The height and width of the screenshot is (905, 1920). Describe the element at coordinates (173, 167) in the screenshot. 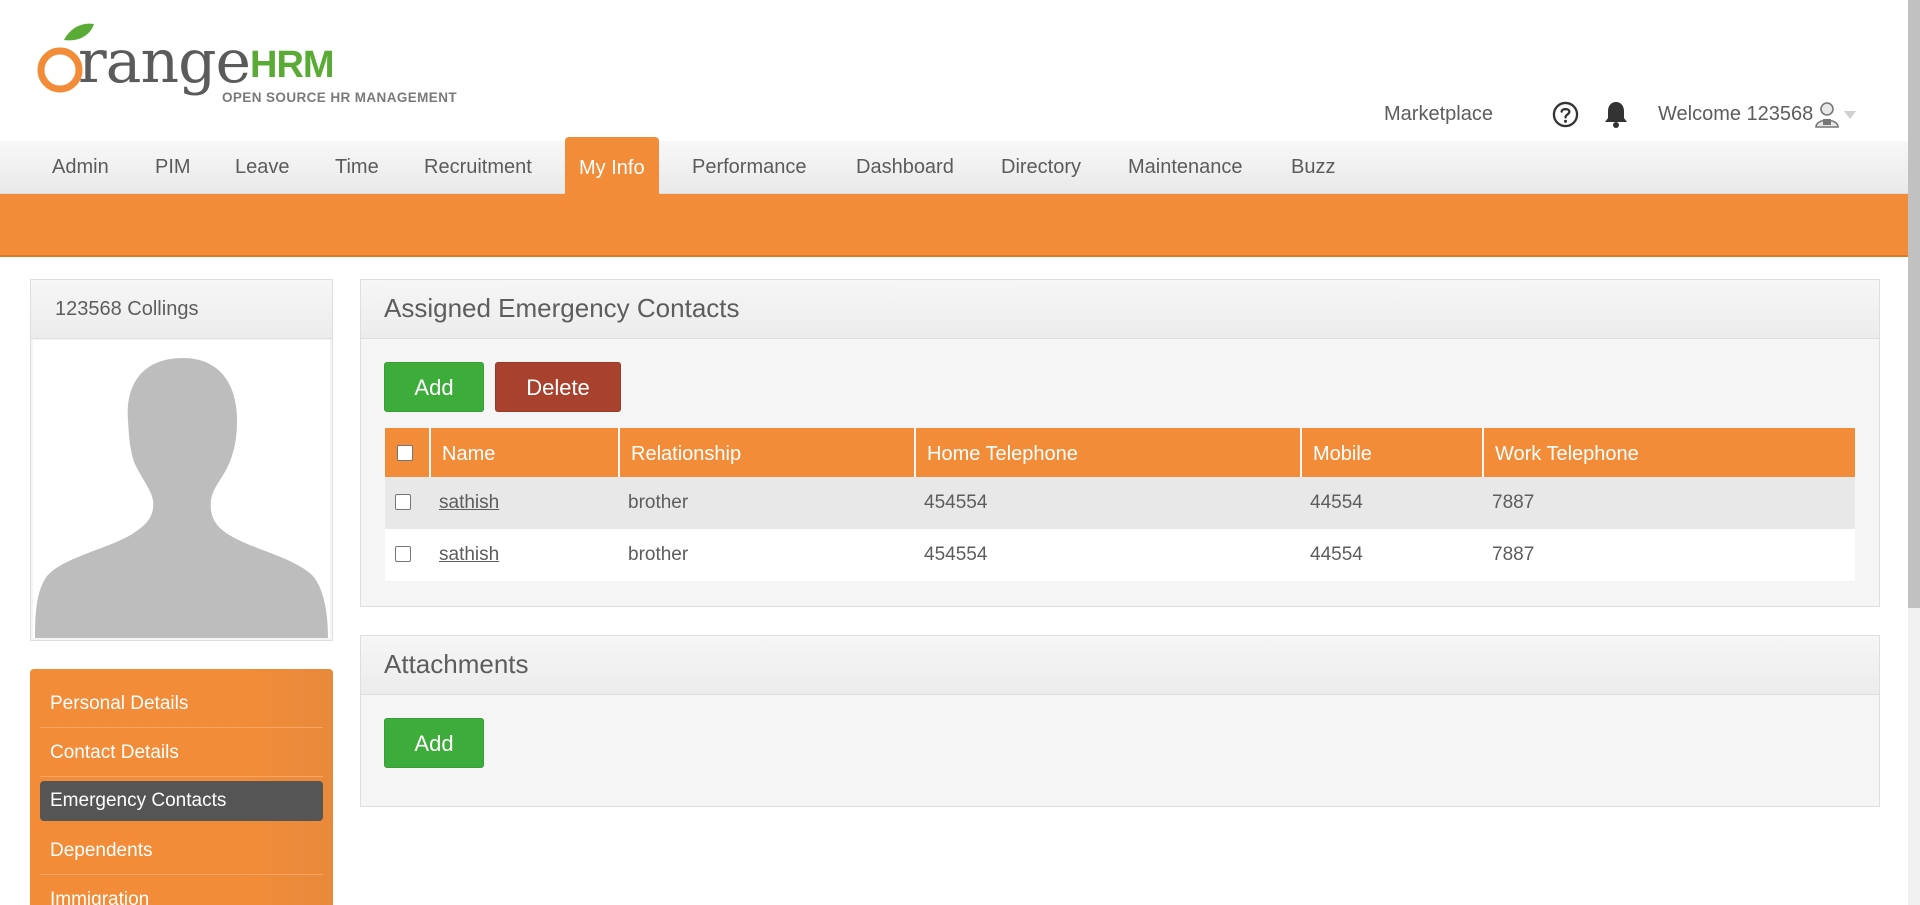

I see `menu-item-pim: PIM` at that location.